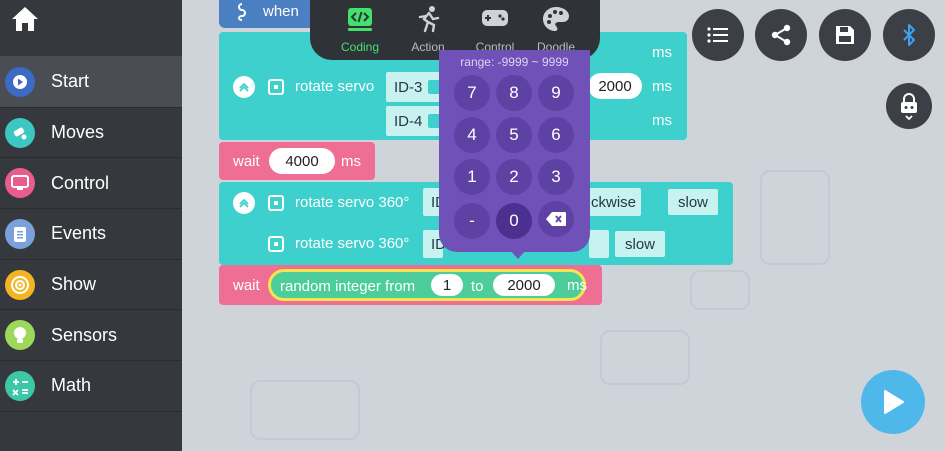 Image resolution: width=945 pixels, height=451 pixels. I want to click on servo-id3-label: ID-3, so click(408, 87).